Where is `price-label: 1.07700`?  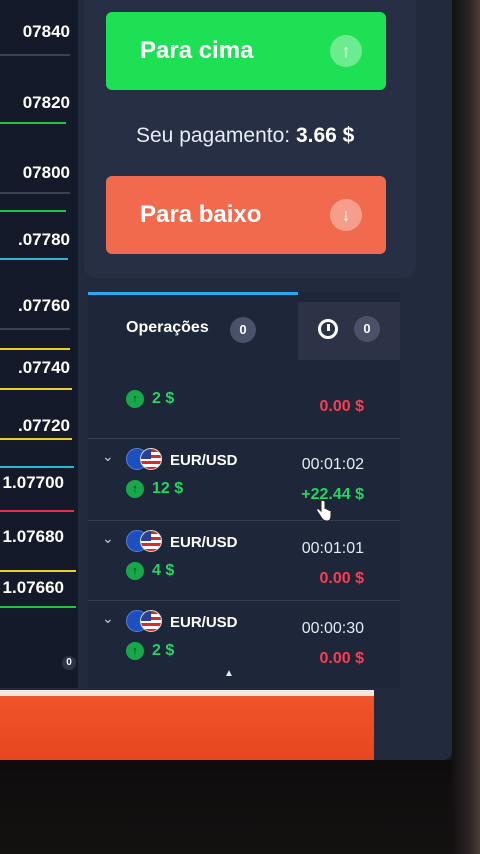 price-label: 1.07700 is located at coordinates (33, 482).